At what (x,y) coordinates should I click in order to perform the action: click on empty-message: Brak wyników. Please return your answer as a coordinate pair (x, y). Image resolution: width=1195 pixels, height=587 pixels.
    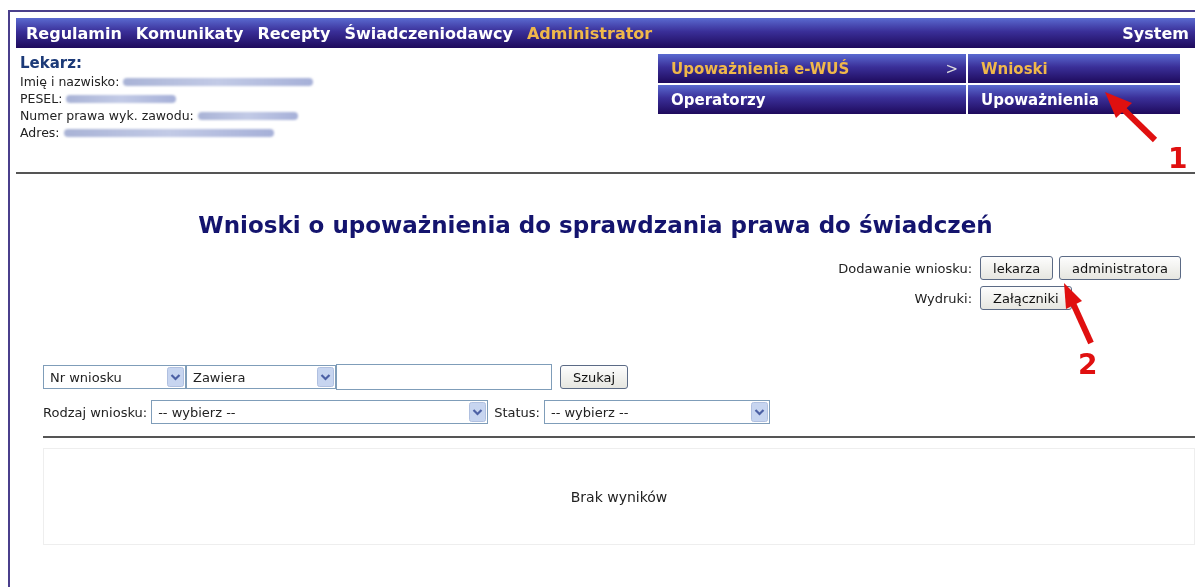
    Looking at the image, I should click on (619, 496).